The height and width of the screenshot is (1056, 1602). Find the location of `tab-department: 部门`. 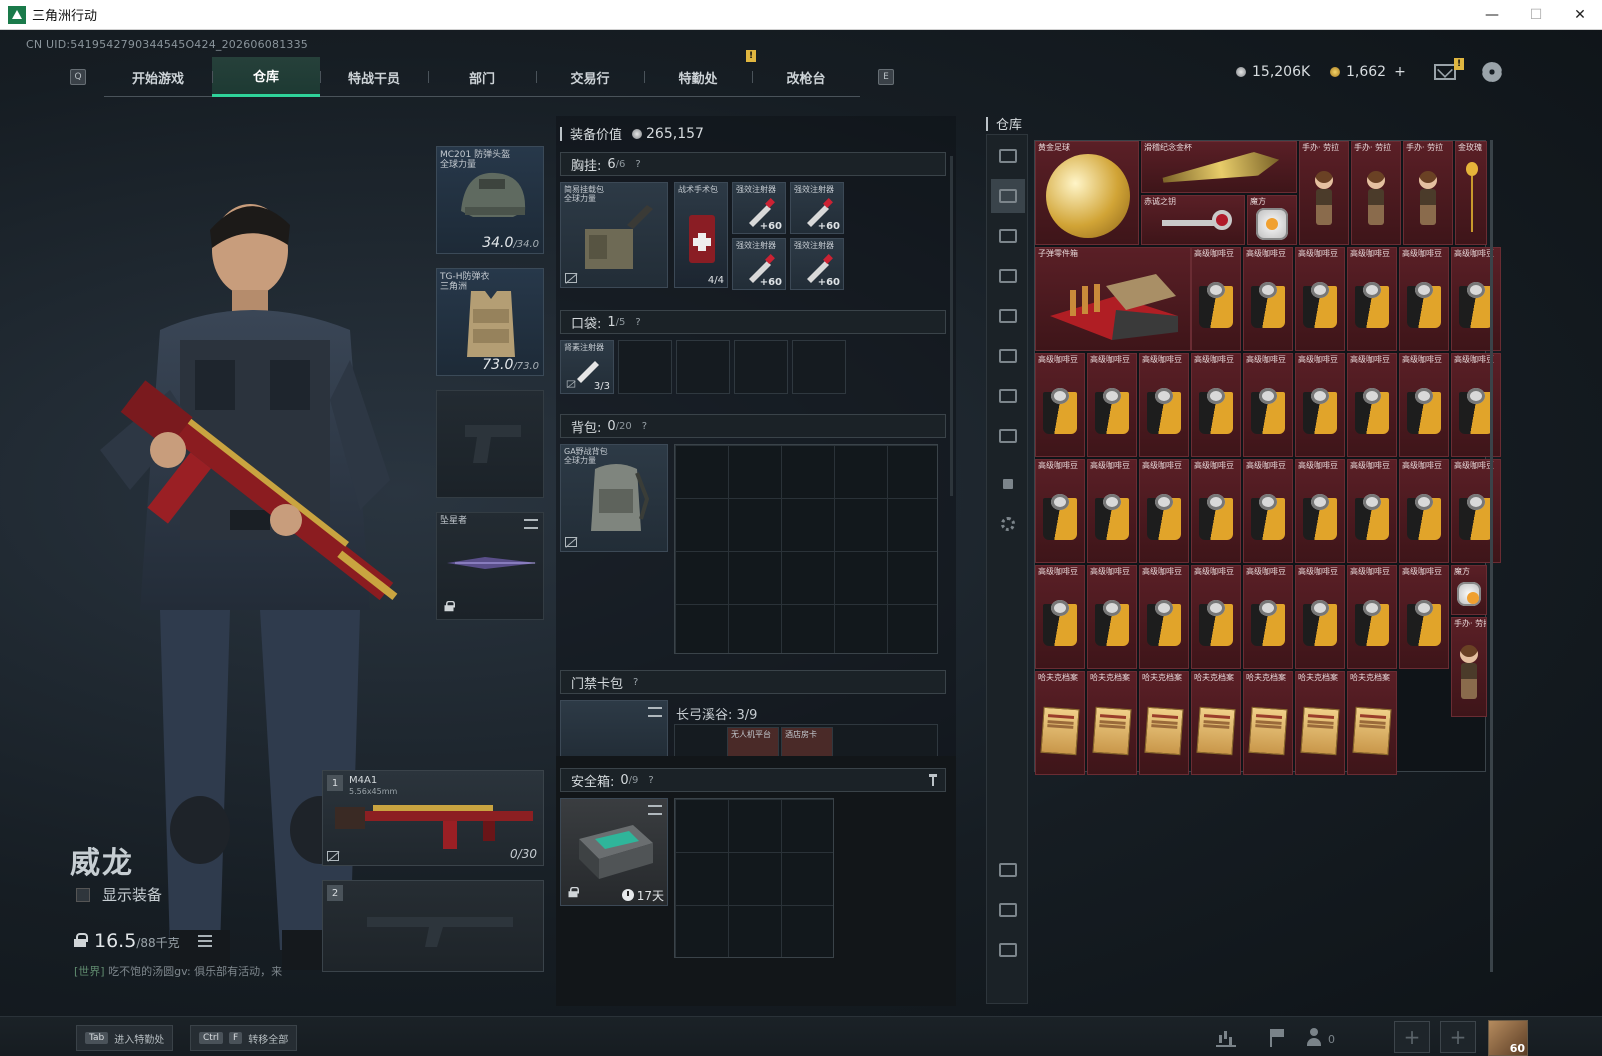

tab-department: 部门 is located at coordinates (482, 77).